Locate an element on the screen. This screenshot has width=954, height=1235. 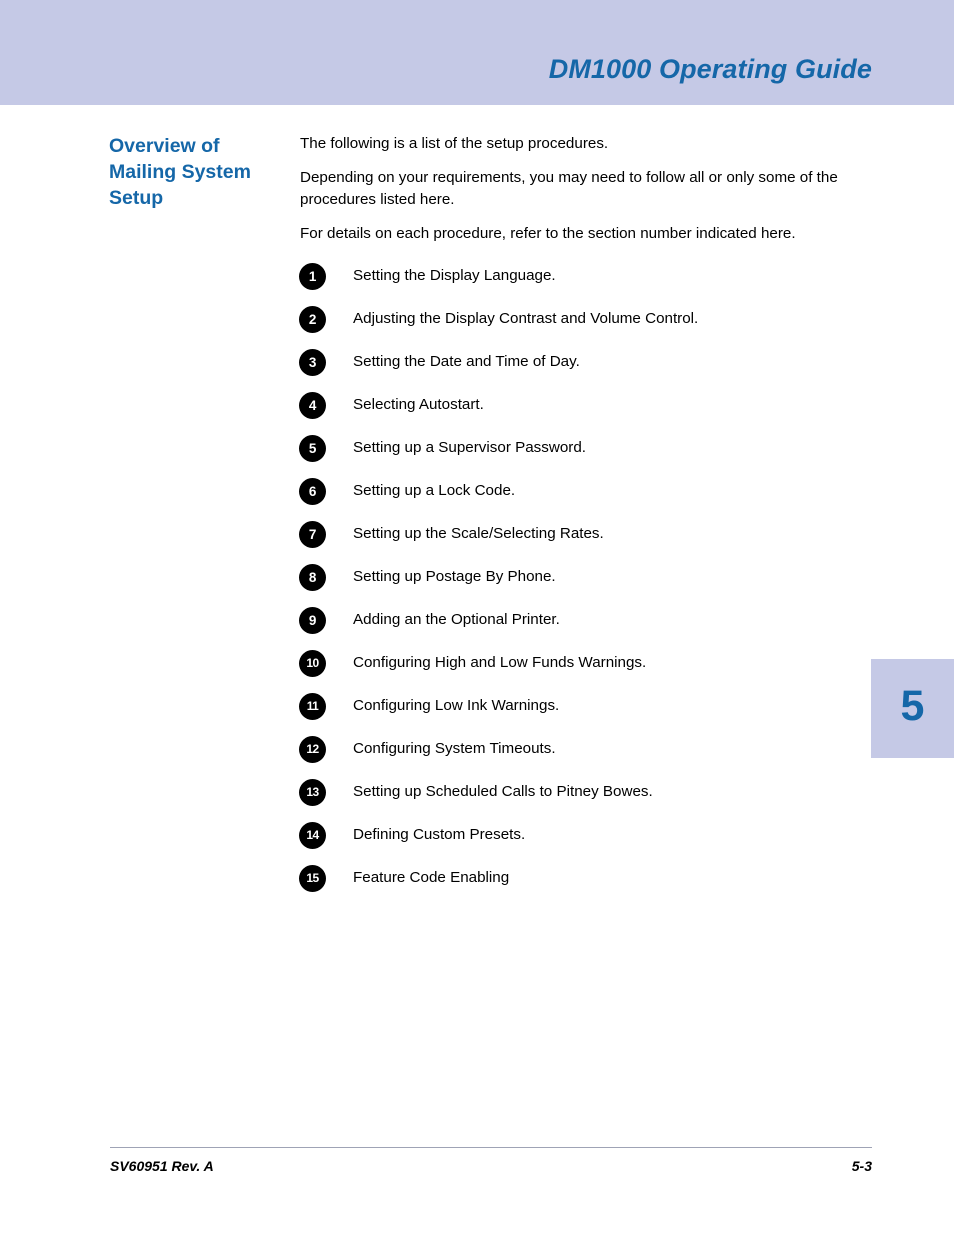
step-label: Setting the Display Language. is located at coordinates (454, 275).